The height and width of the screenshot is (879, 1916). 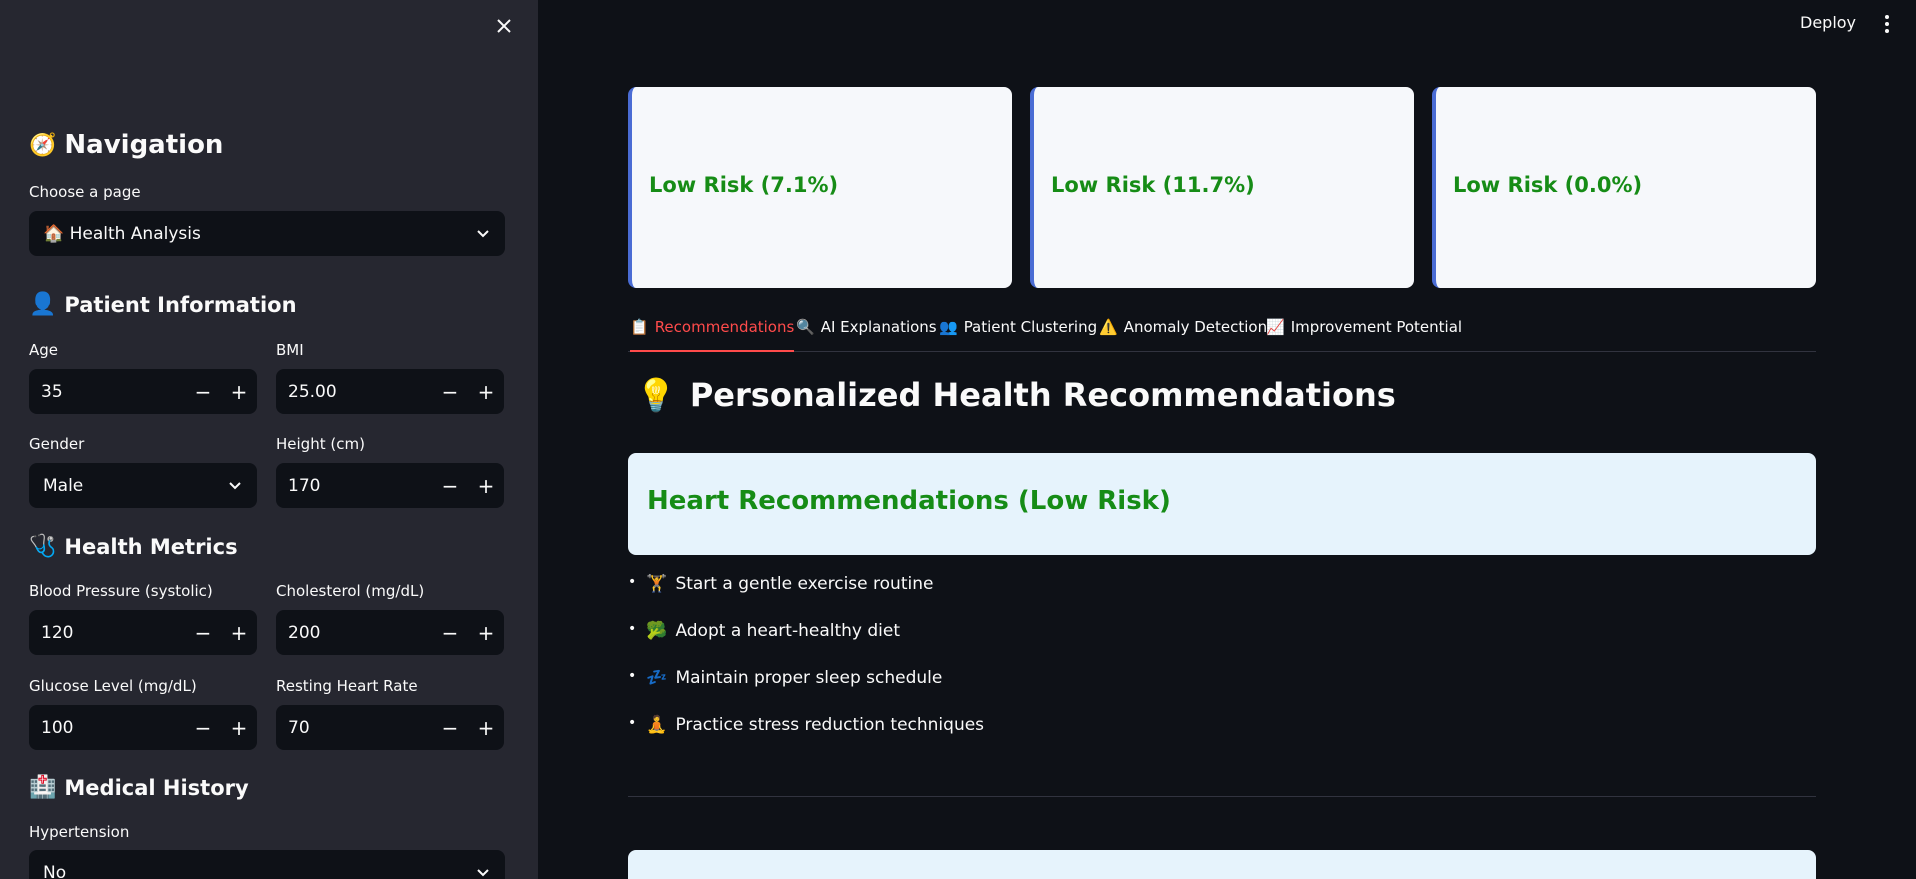 I want to click on gender-value: Male, so click(x=63, y=485).